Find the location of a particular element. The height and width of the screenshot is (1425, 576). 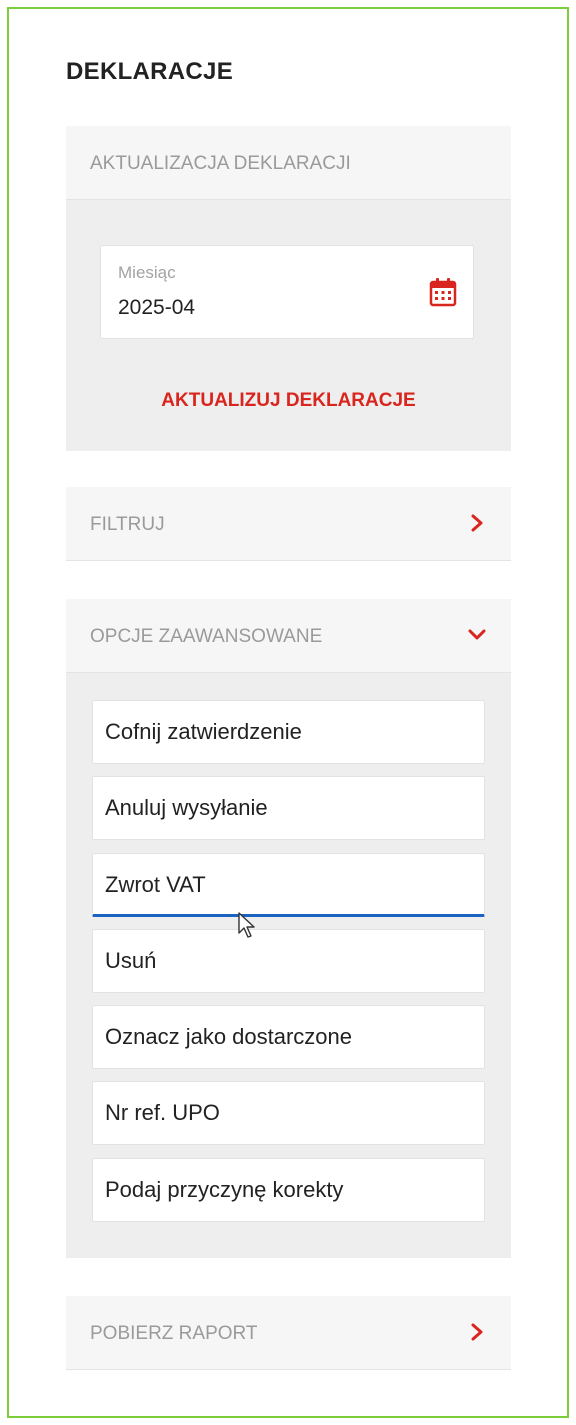

mouse-cursor-icon is located at coordinates (247, 926).